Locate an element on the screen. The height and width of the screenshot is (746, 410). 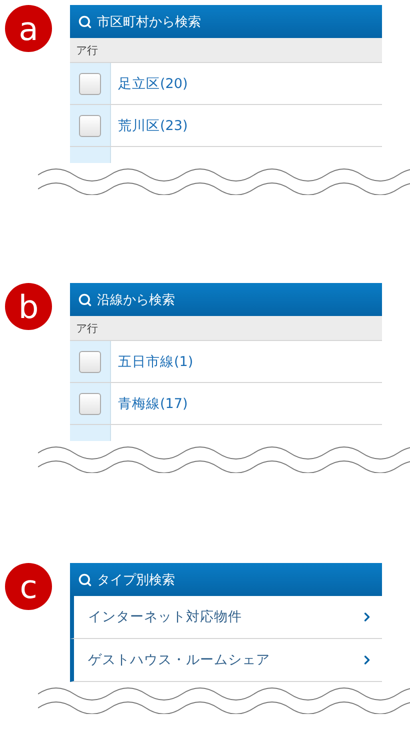
panel-title: 市区町村から検索 is located at coordinates (149, 22).